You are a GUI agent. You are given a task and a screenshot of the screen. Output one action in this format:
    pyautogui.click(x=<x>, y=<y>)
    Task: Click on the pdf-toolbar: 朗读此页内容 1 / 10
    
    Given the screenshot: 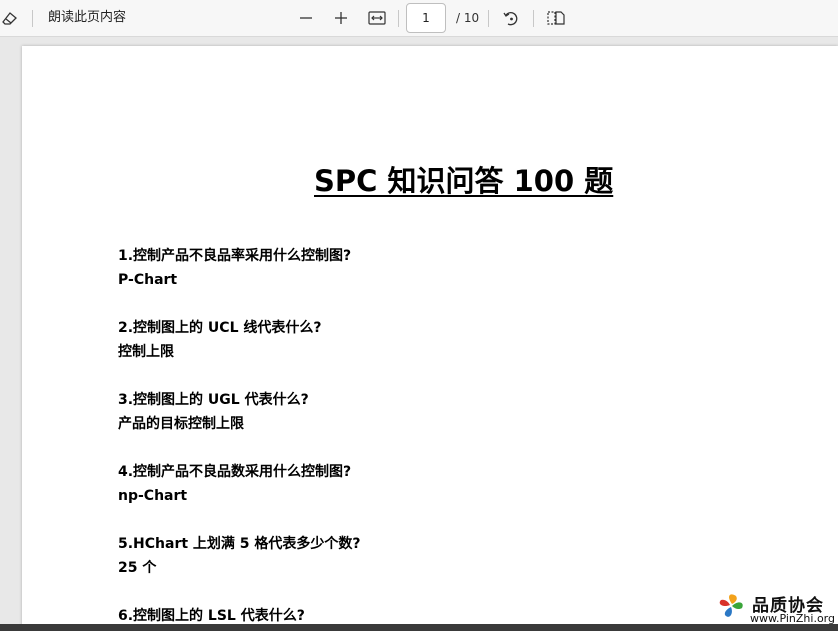 What is the action you would take?
    pyautogui.click(x=419, y=18)
    